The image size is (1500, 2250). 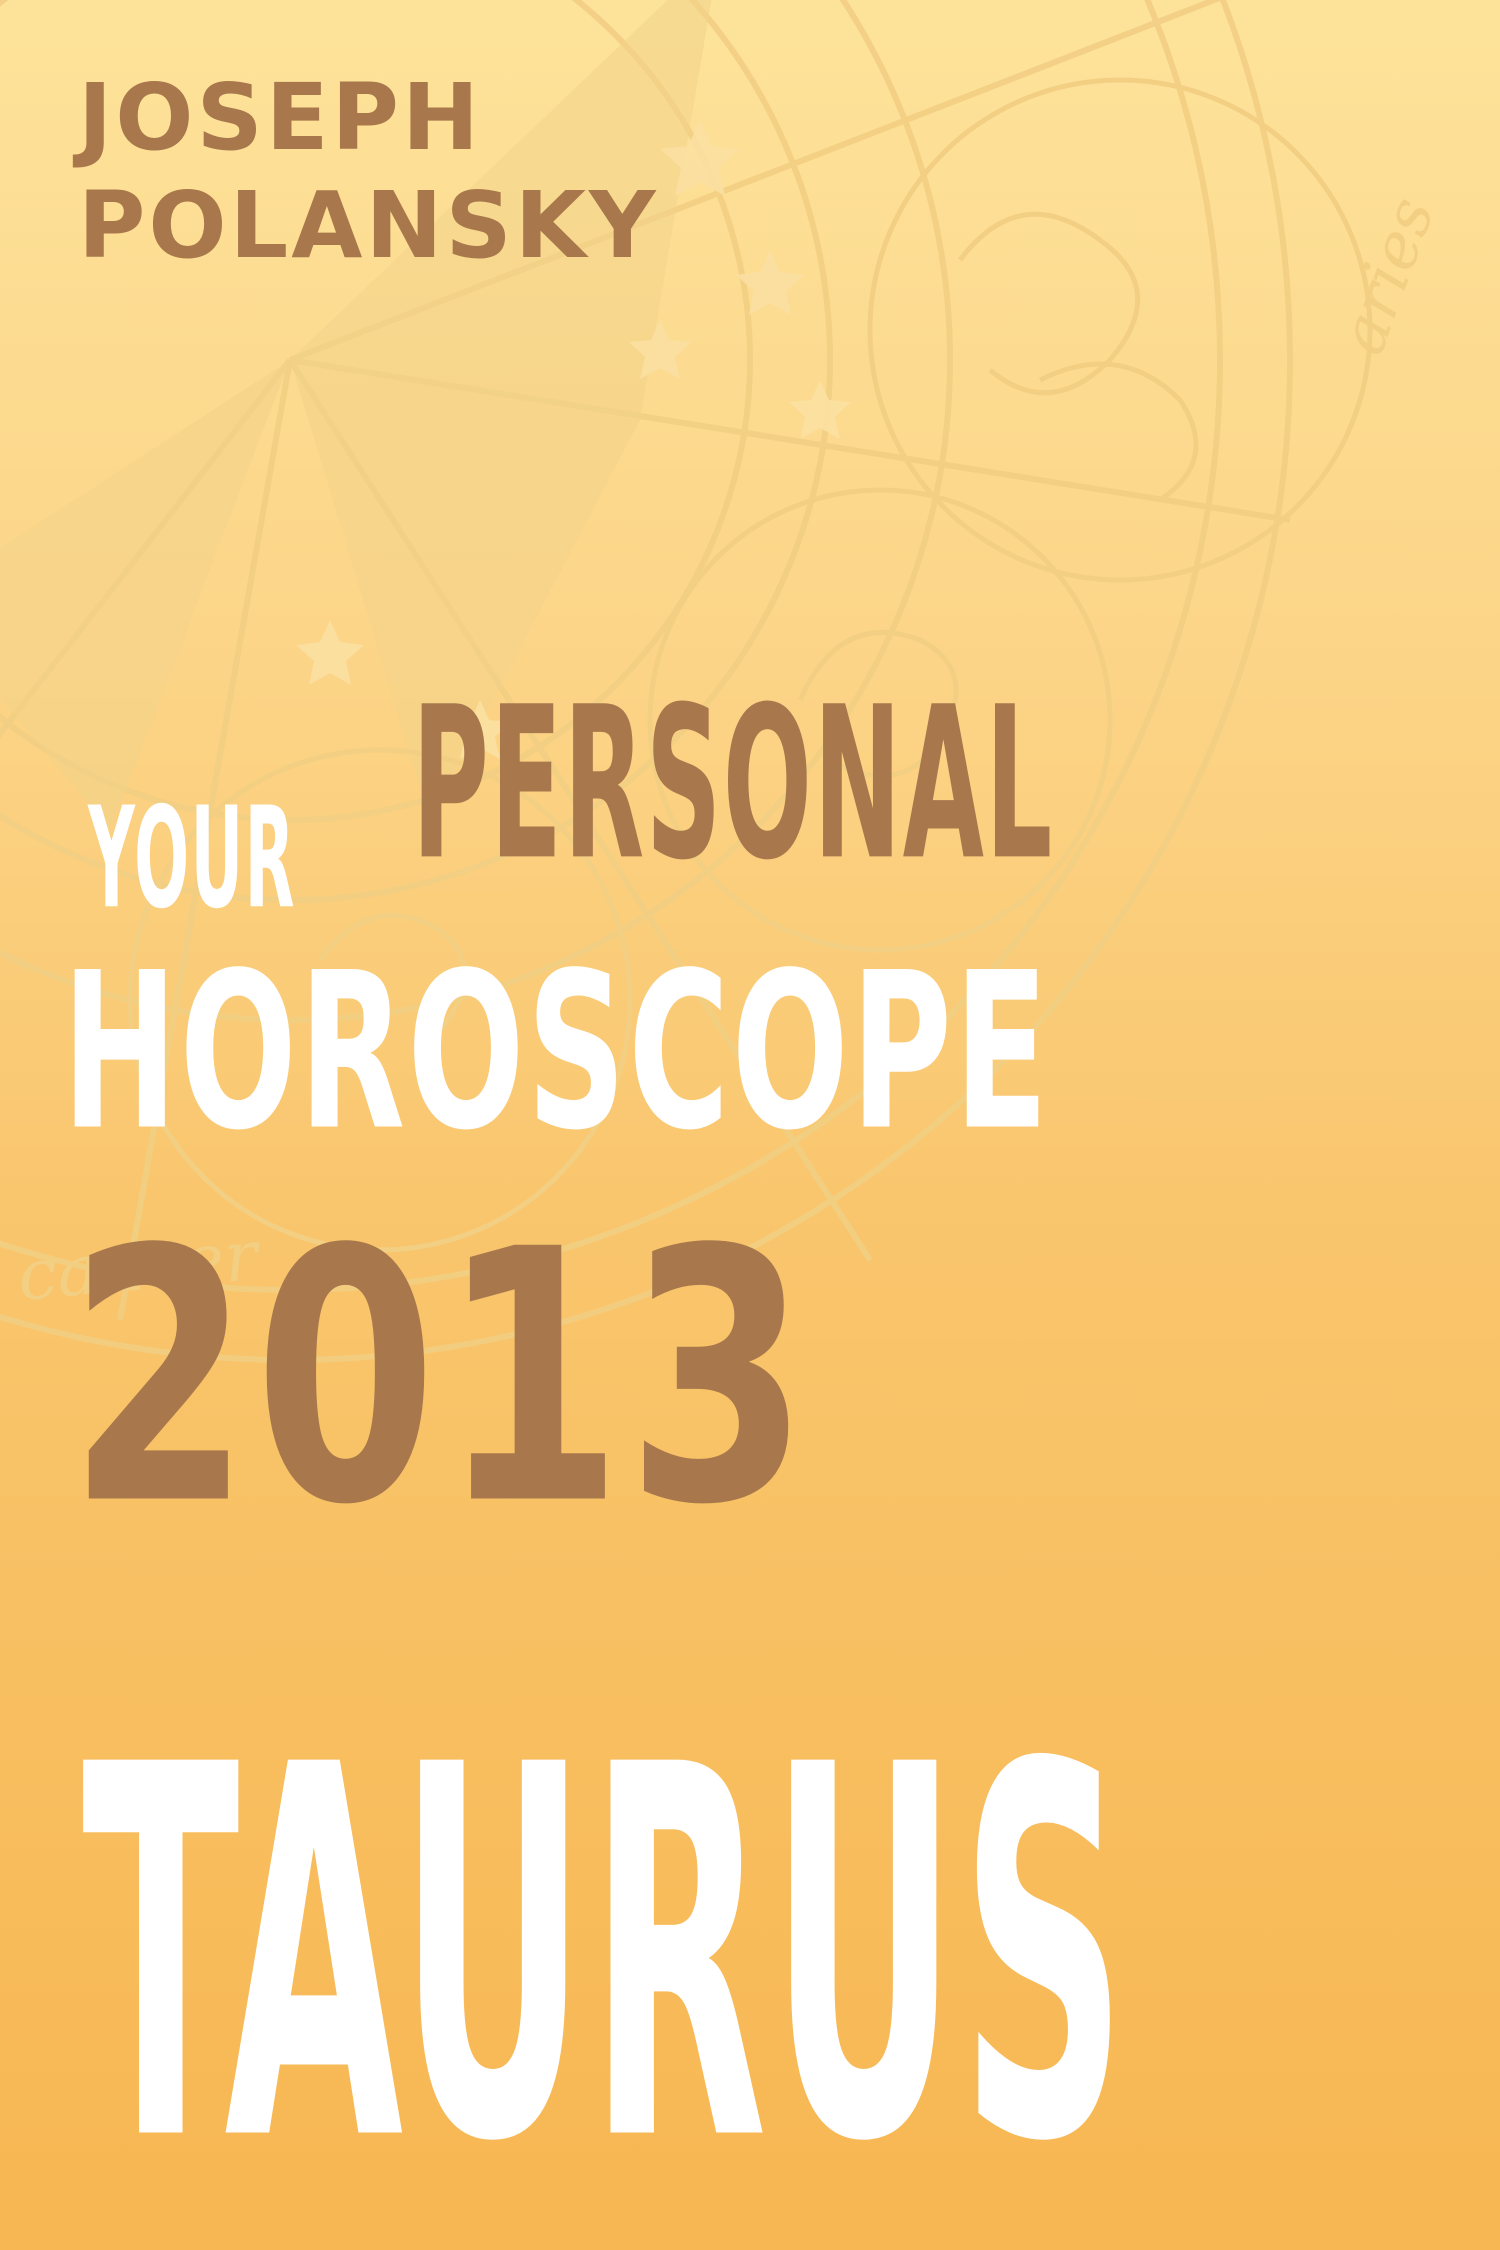 I want to click on author-first-name: JOSEPH, so click(x=280, y=117).